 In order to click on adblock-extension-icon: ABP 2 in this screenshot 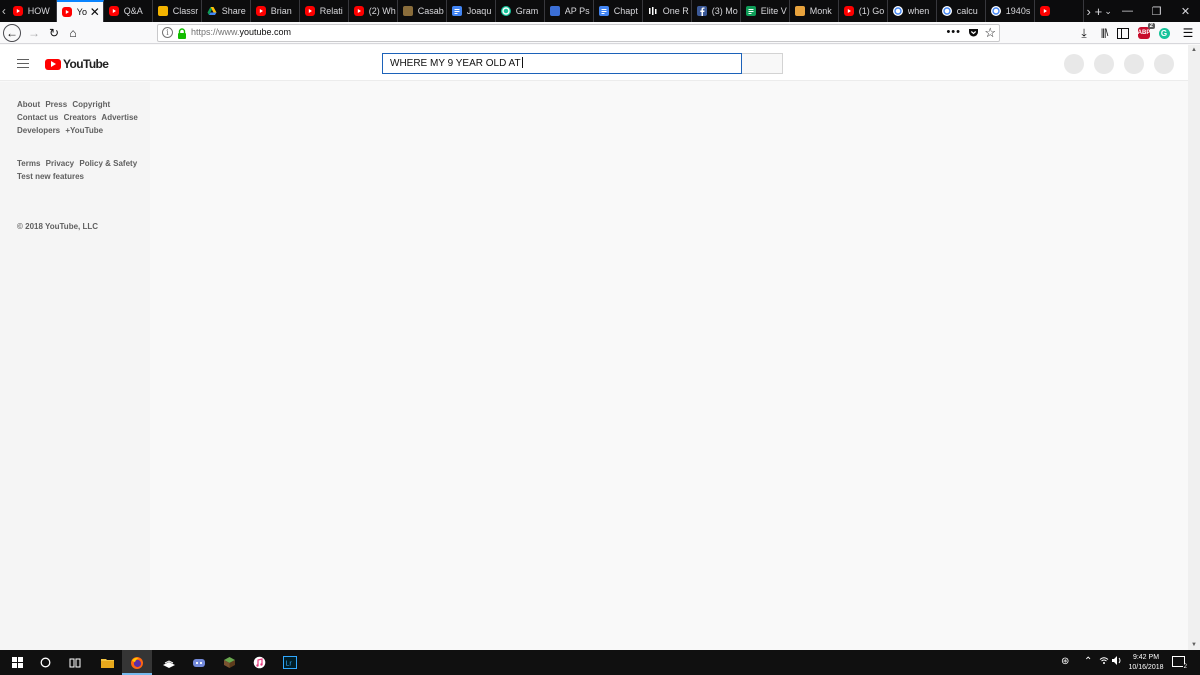, I will do `click(1146, 32)`.